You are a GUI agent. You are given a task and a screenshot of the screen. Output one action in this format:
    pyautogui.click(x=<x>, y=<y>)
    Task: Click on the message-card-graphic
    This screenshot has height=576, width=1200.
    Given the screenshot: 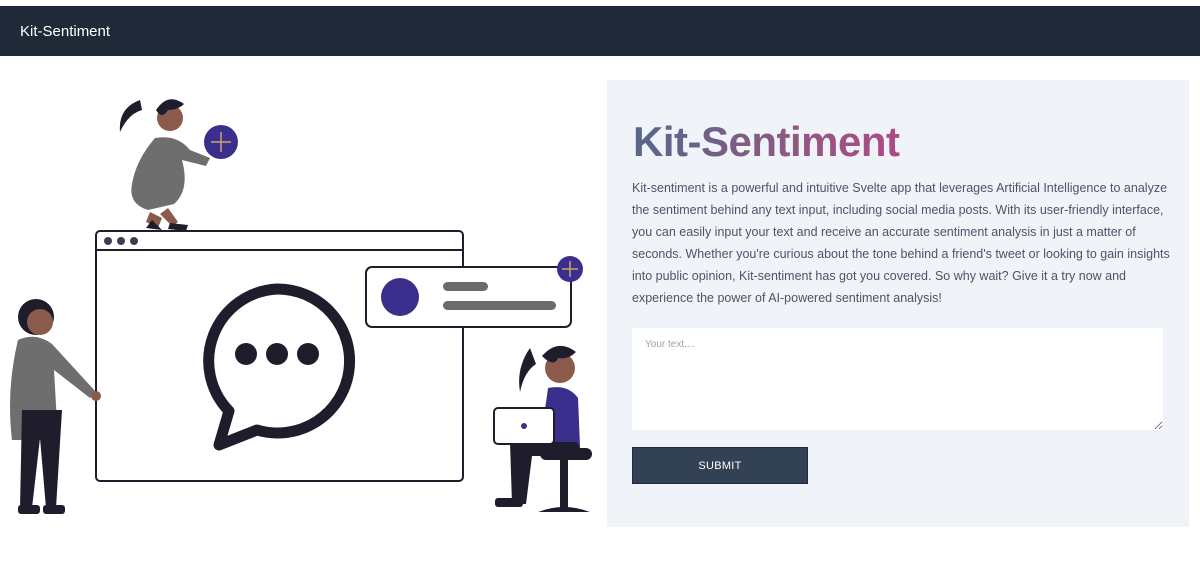 What is the action you would take?
    pyautogui.click(x=468, y=297)
    